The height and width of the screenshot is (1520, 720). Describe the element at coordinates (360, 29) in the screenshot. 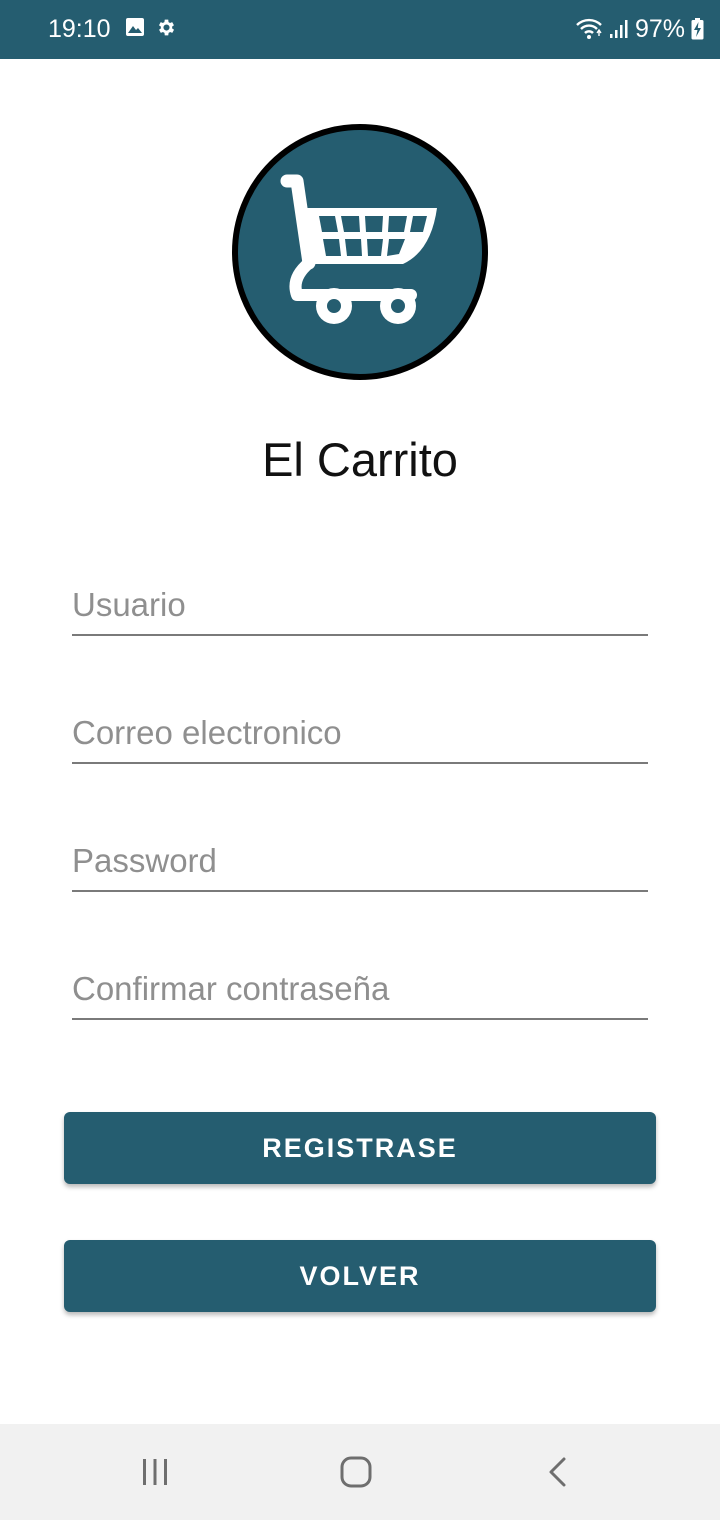

I see `status-bar: 19:10 97%` at that location.